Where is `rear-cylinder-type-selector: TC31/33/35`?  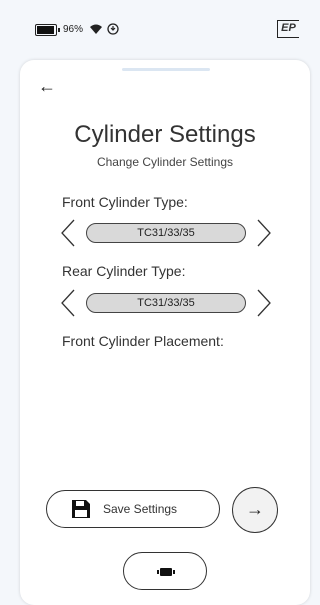 rear-cylinder-type-selector: TC31/33/35 is located at coordinates (166, 303).